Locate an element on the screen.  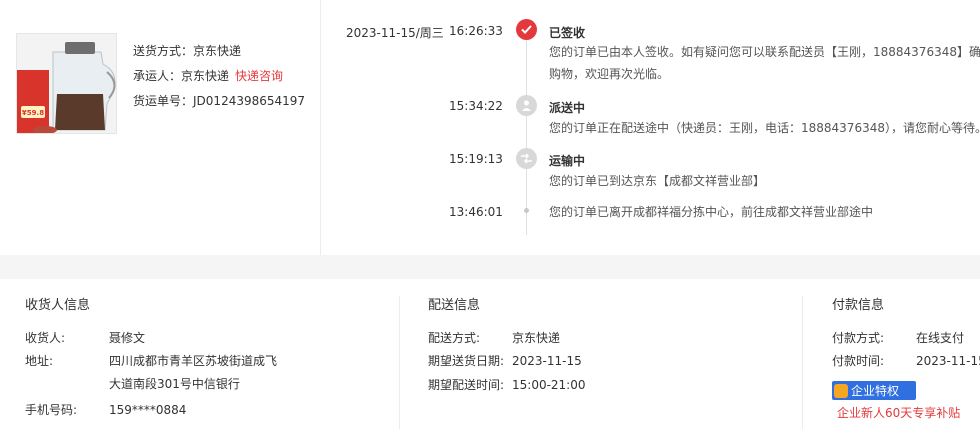
shipping-method-value: 京东快递 is located at coordinates (217, 51).